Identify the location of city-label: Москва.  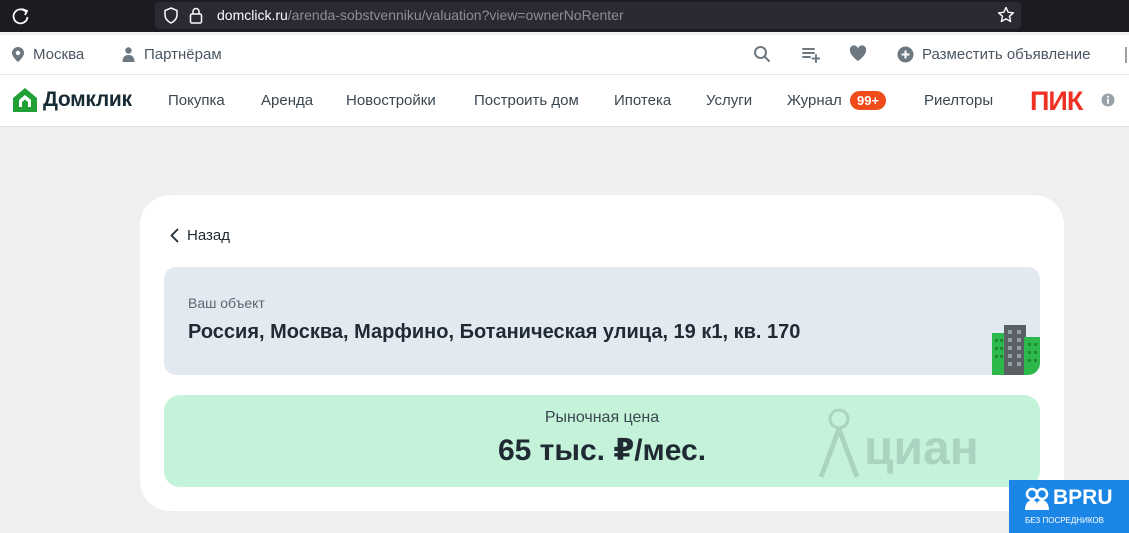
(59, 54).